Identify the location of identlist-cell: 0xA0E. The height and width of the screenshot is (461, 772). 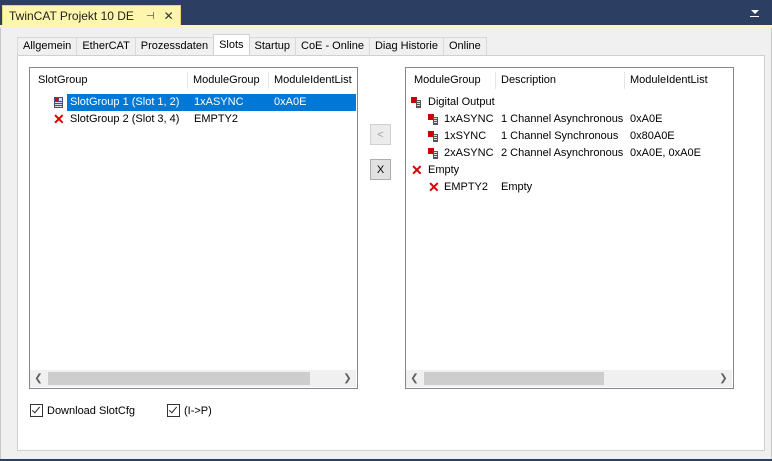
(290, 102).